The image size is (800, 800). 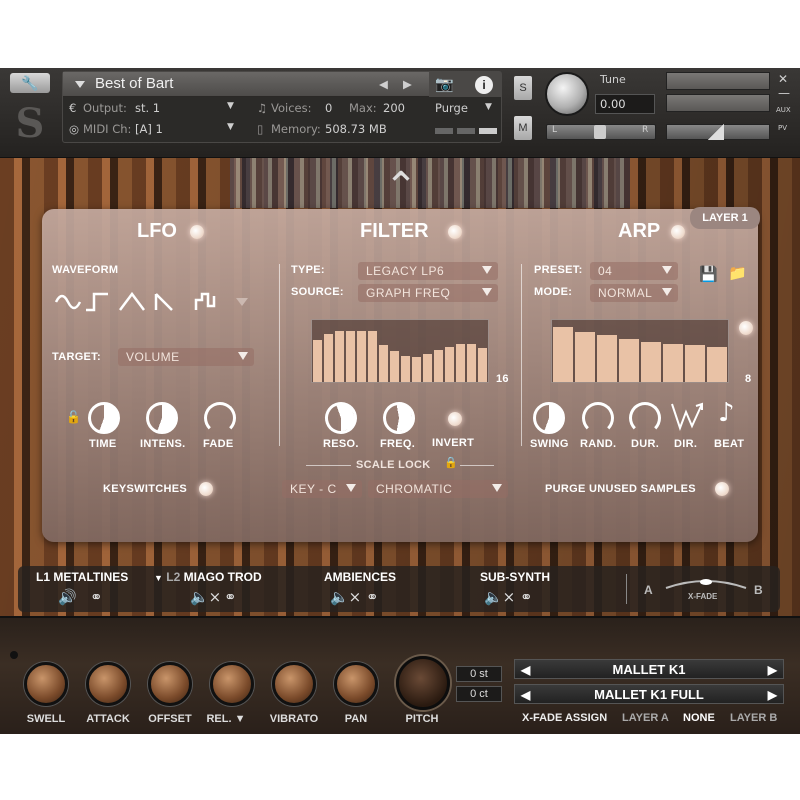 I want to click on offset-knob, so click(x=170, y=684).